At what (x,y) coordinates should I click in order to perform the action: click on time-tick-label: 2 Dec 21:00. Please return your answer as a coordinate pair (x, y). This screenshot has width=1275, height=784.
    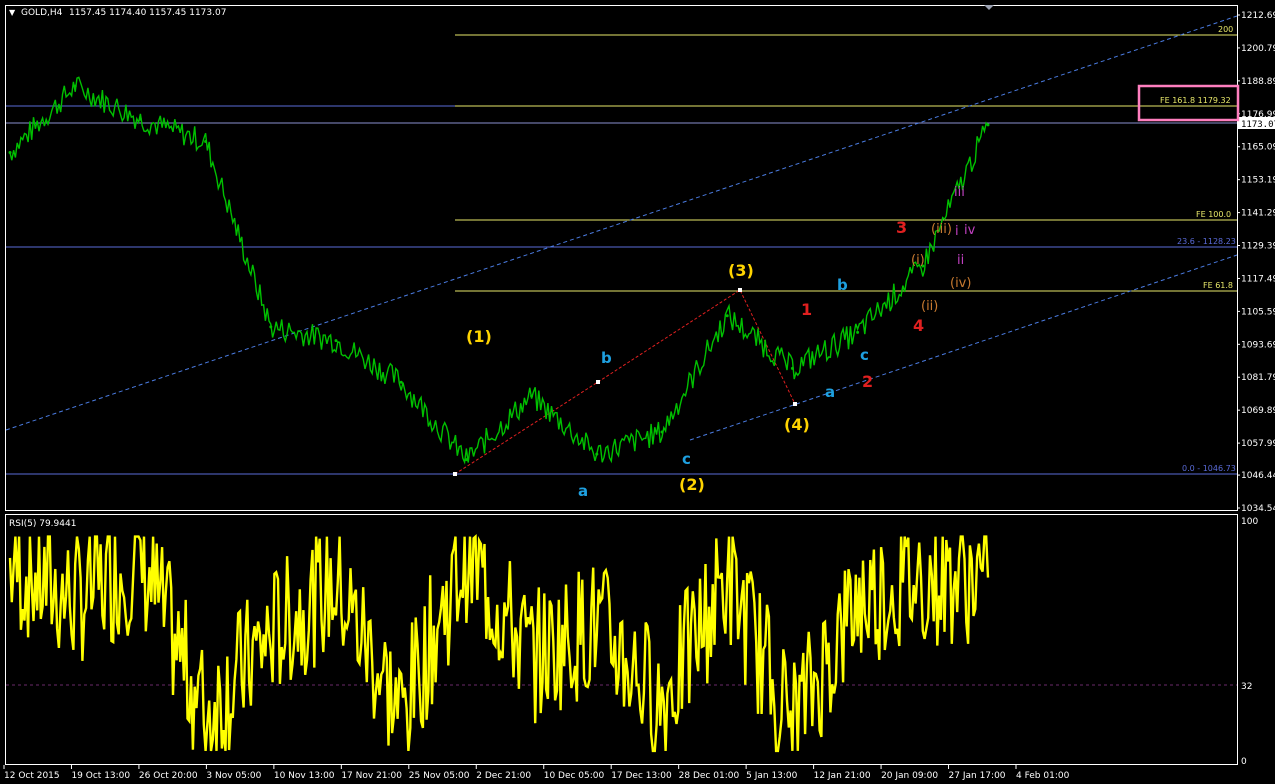
    Looking at the image, I should click on (503, 776).